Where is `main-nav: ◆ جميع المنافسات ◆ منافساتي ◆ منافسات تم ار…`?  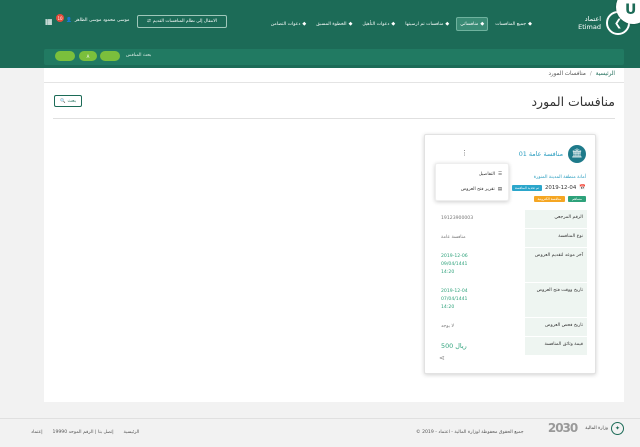 main-nav: ◆ جميع المنافسات ◆ منافساتي ◆ منافسات تم ار… is located at coordinates (401, 24).